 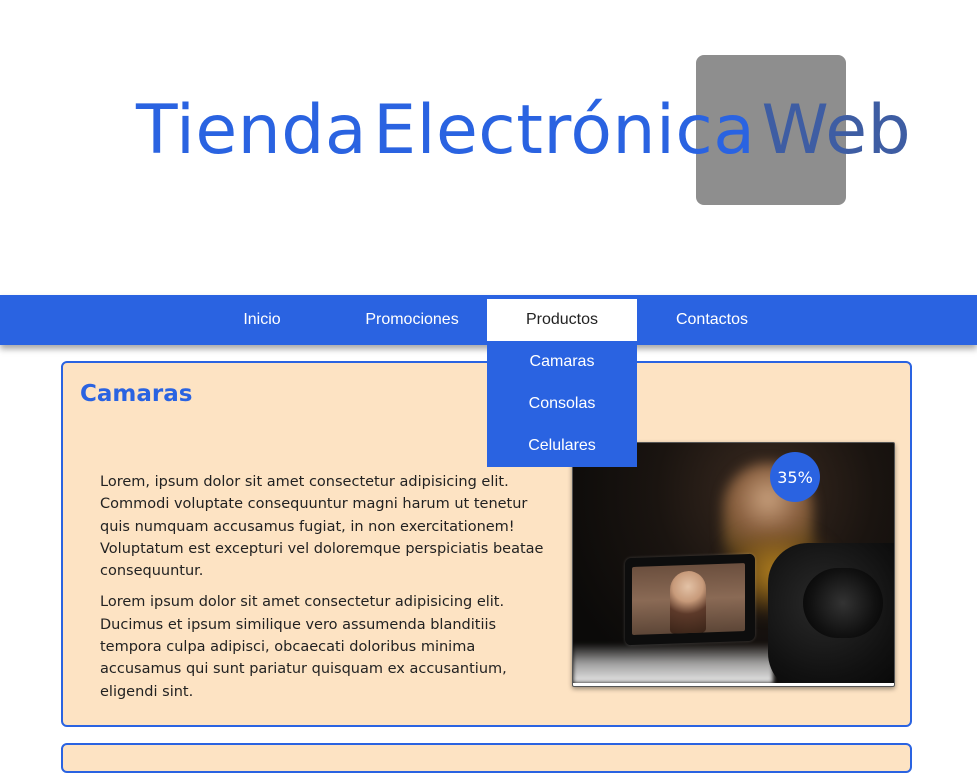 I want to click on dropdown-item-camaras: Camaras, so click(x=562, y=362).